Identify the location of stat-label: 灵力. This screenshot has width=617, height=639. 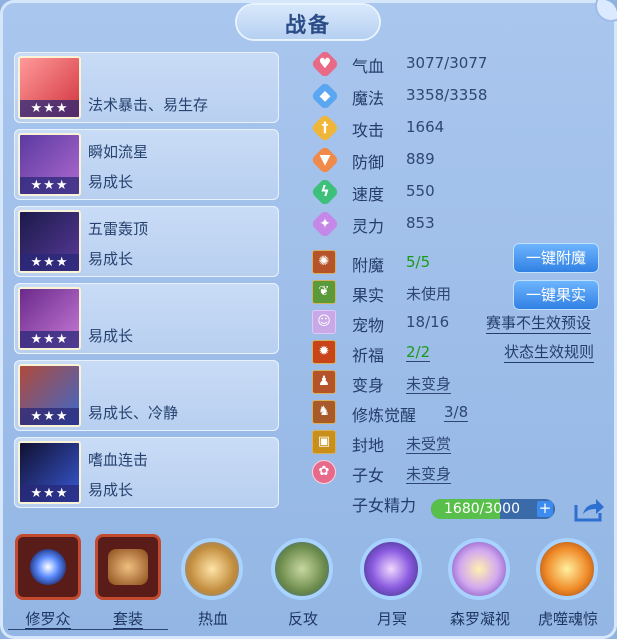
(368, 226).